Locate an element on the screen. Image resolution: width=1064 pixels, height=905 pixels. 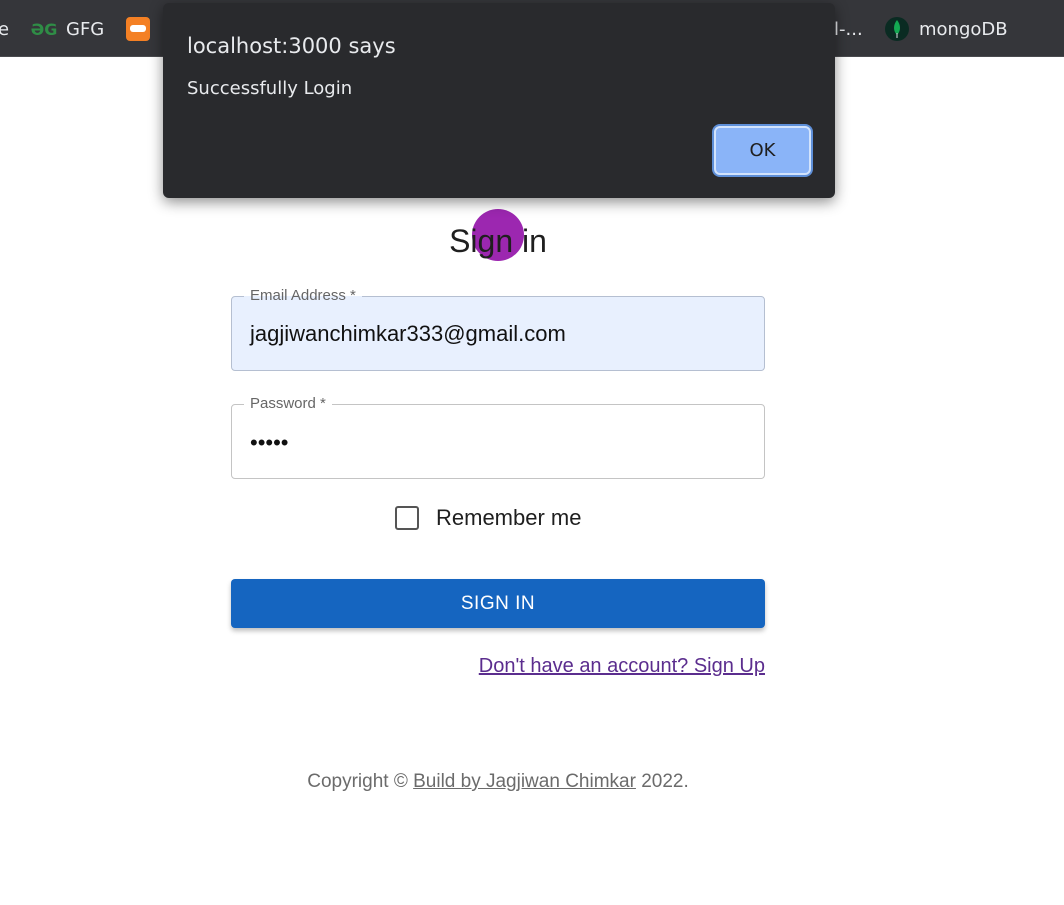
copyright-author-link: Build by Jagjiwan Chimkar is located at coordinates (524, 781).